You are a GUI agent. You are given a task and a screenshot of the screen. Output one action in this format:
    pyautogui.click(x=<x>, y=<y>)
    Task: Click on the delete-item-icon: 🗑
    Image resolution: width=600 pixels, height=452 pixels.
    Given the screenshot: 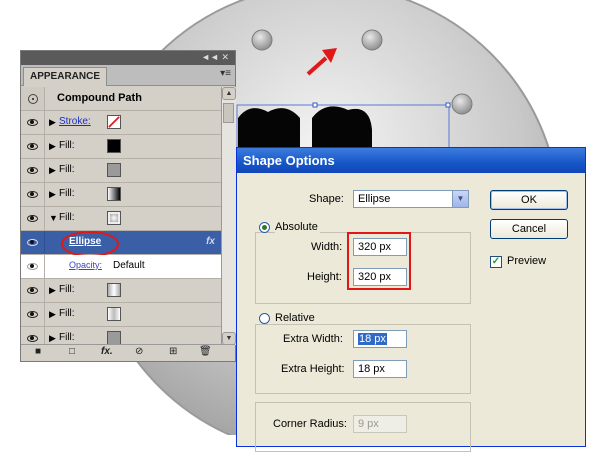 What is the action you would take?
    pyautogui.click(x=205, y=351)
    